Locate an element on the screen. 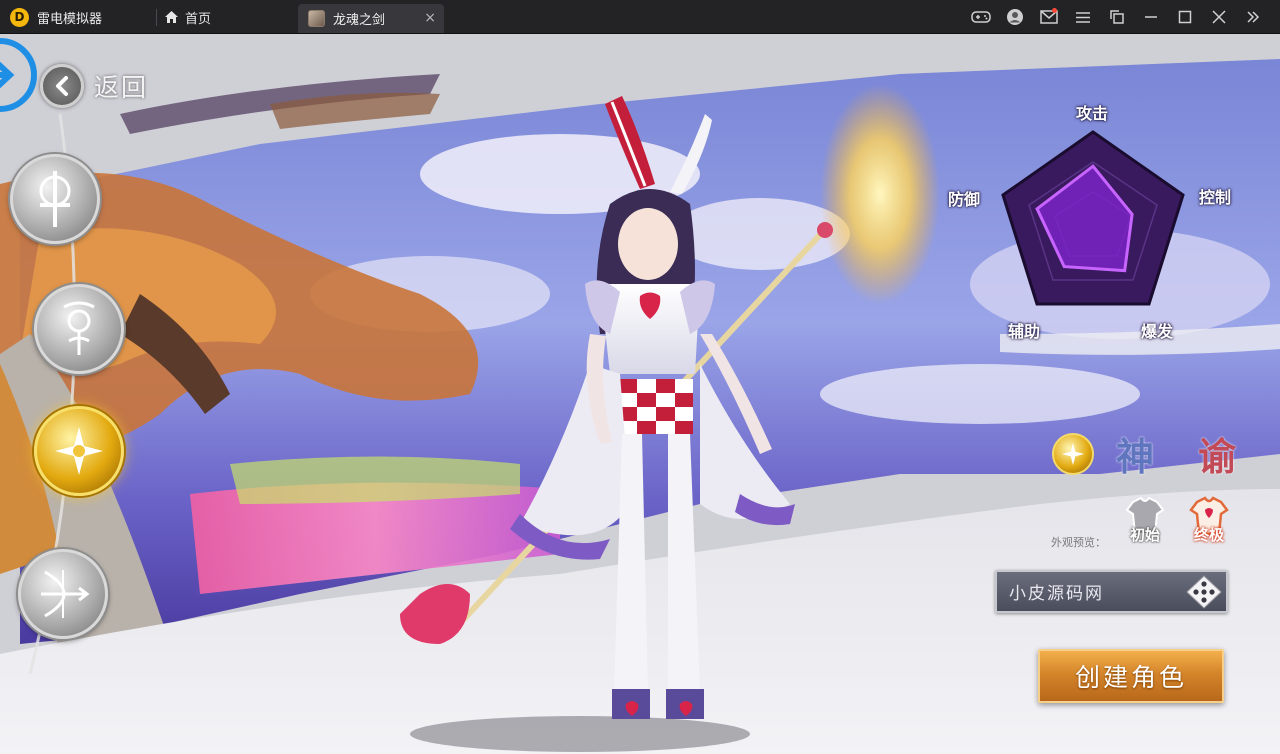 The width and height of the screenshot is (1280, 754). maximize-icon is located at coordinates (1185, 17).